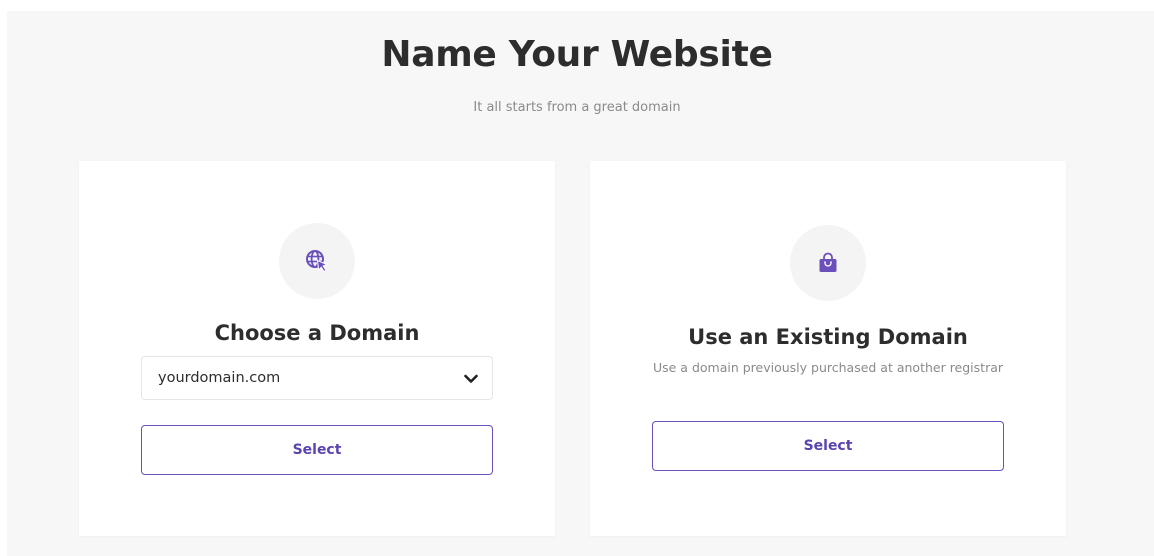  Describe the element at coordinates (317, 261) in the screenshot. I see `globe-cursor-icon` at that location.